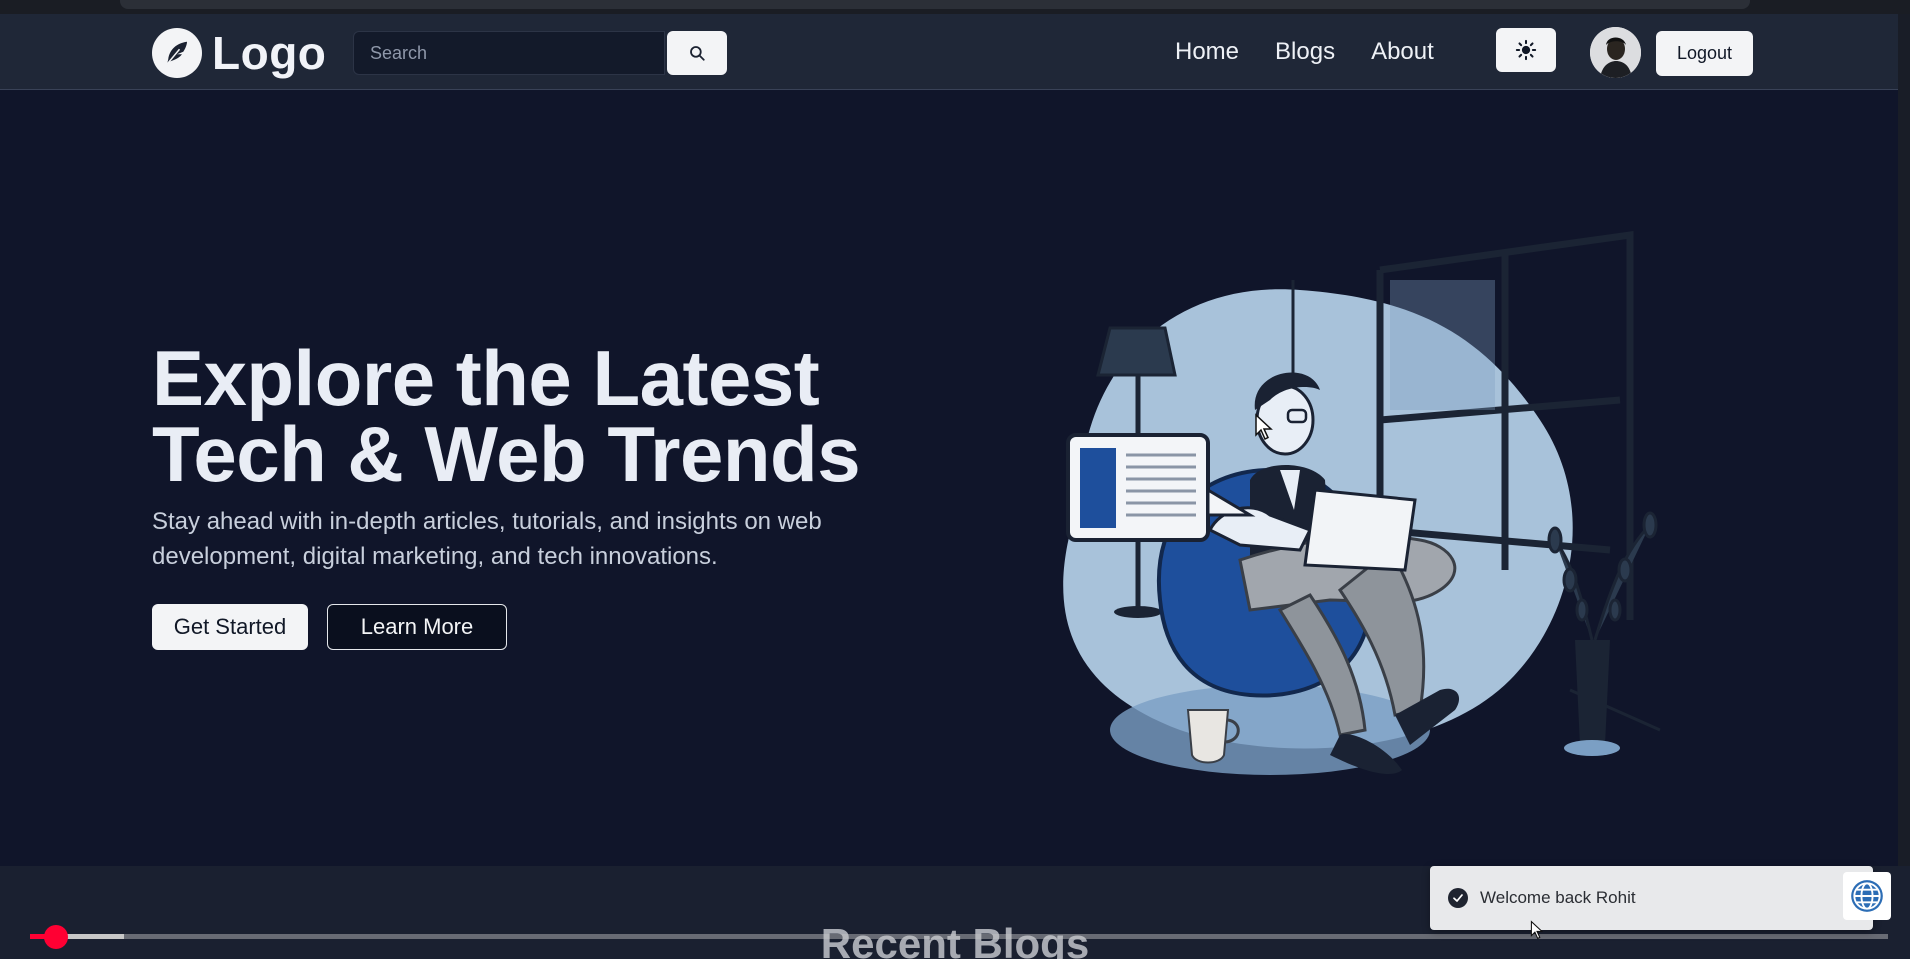  What do you see at coordinates (1704, 53) in the screenshot?
I see `logout-button: Logout` at bounding box center [1704, 53].